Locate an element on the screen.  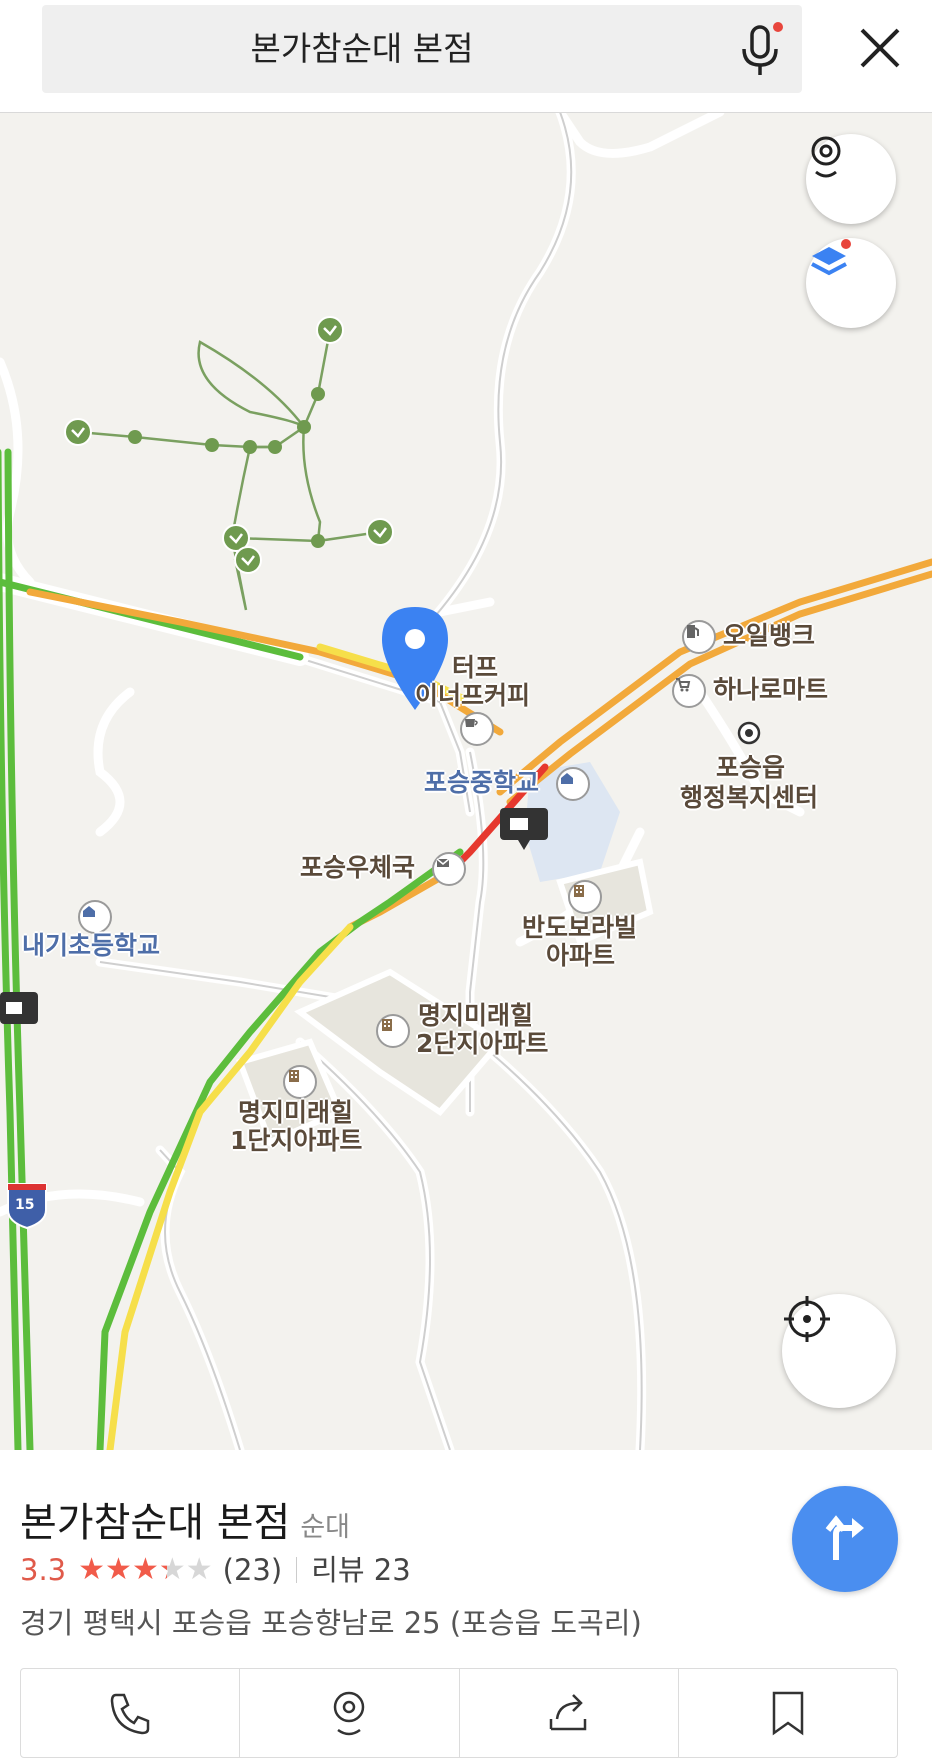
coffee-cup-icon is located at coordinates (477, 729).